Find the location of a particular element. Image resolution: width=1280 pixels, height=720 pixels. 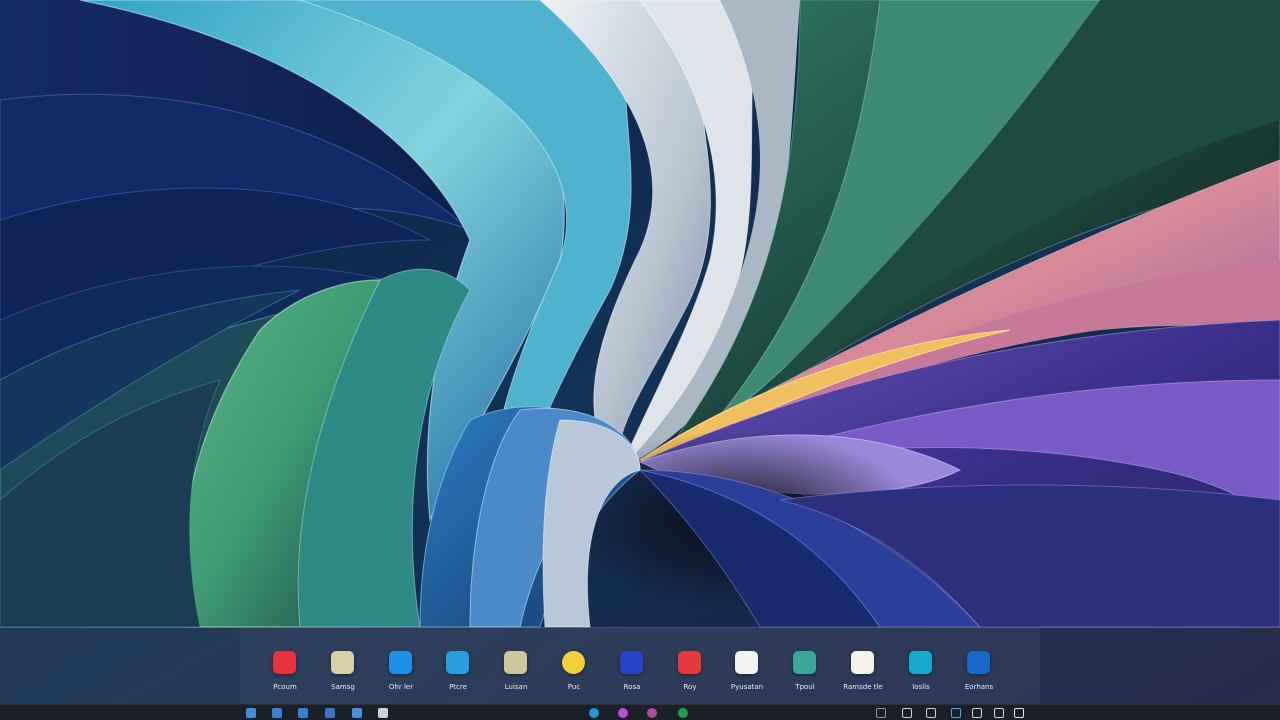

red-app-icon is located at coordinates (284, 662).